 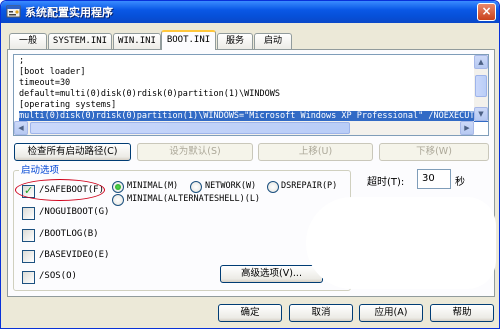 What do you see at coordinates (231, 186) in the screenshot?
I see `network-radio-label: NETWORK(W)` at bounding box center [231, 186].